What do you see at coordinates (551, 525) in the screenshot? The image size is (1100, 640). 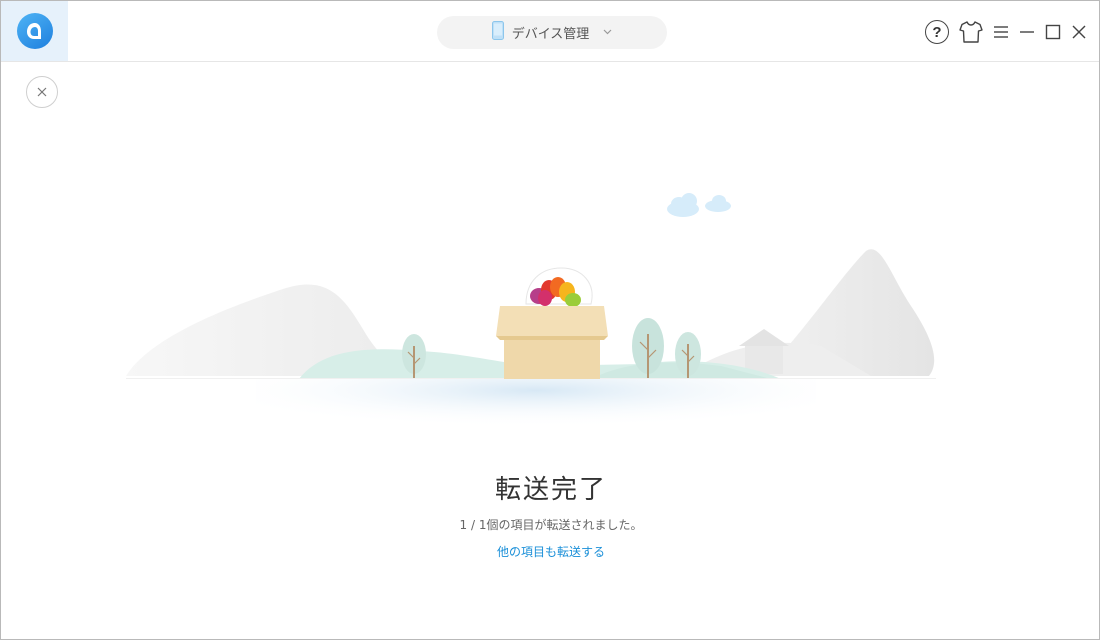 I see `transfer-summary: 1 / 1個の項目が転送されました。` at bounding box center [551, 525].